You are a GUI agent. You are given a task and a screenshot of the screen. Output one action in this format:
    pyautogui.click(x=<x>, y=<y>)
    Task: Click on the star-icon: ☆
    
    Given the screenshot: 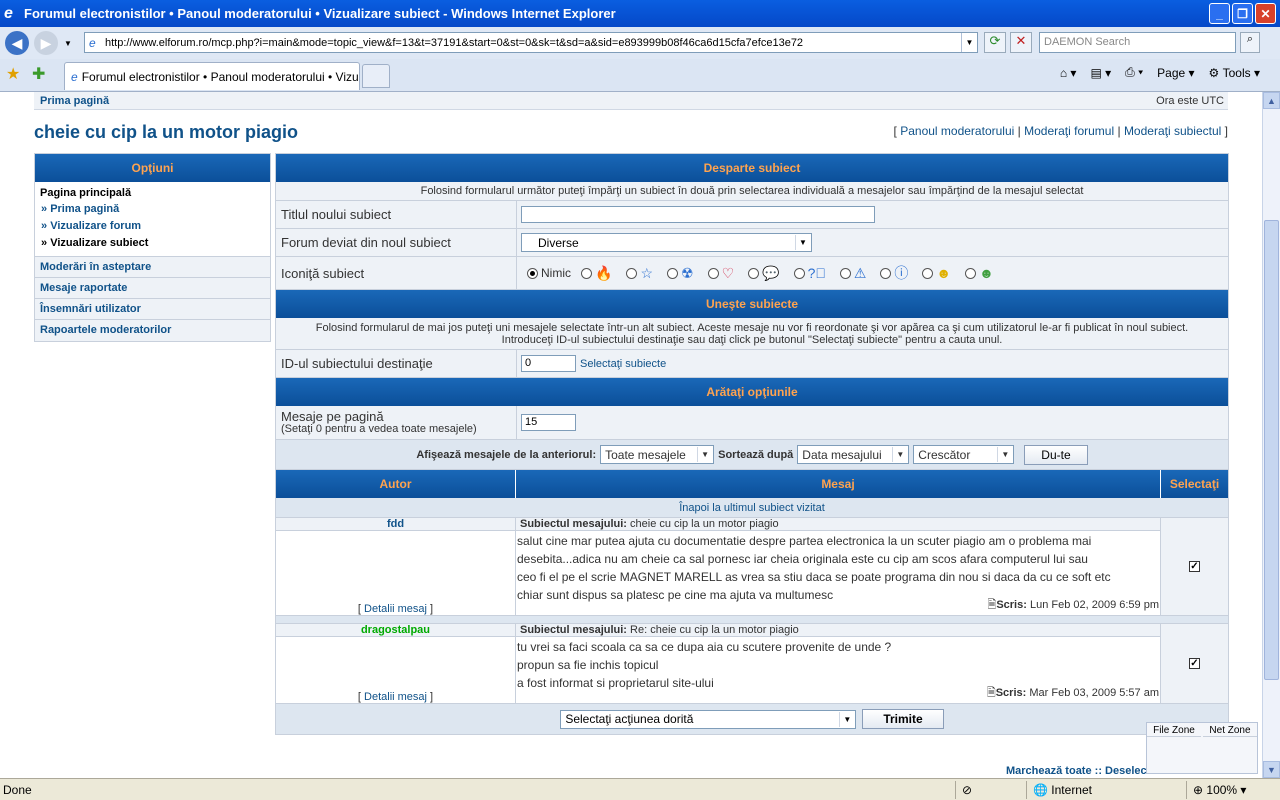 What is the action you would take?
    pyautogui.click(x=646, y=272)
    